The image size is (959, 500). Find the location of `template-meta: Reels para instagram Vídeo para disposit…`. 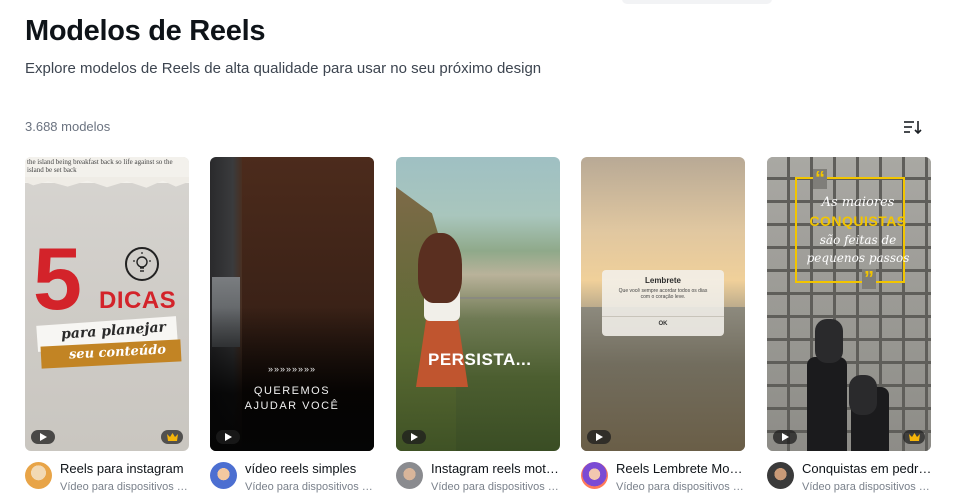

template-meta: Reels para instagram Vídeo para disposit… is located at coordinates (107, 479).